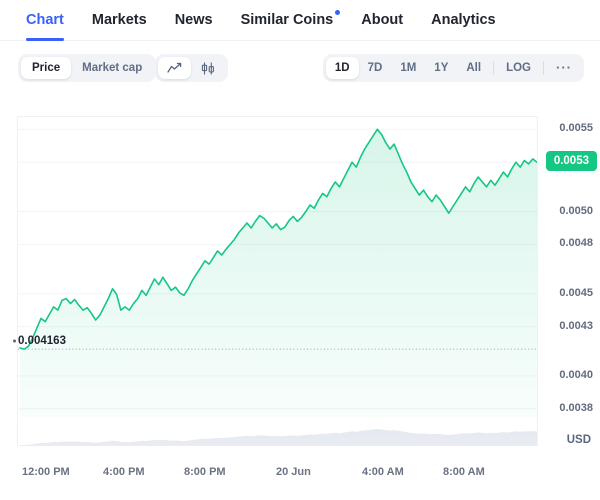 This screenshot has width=600, height=500. What do you see at coordinates (408, 68) in the screenshot?
I see `range-1m-button: 1M` at bounding box center [408, 68].